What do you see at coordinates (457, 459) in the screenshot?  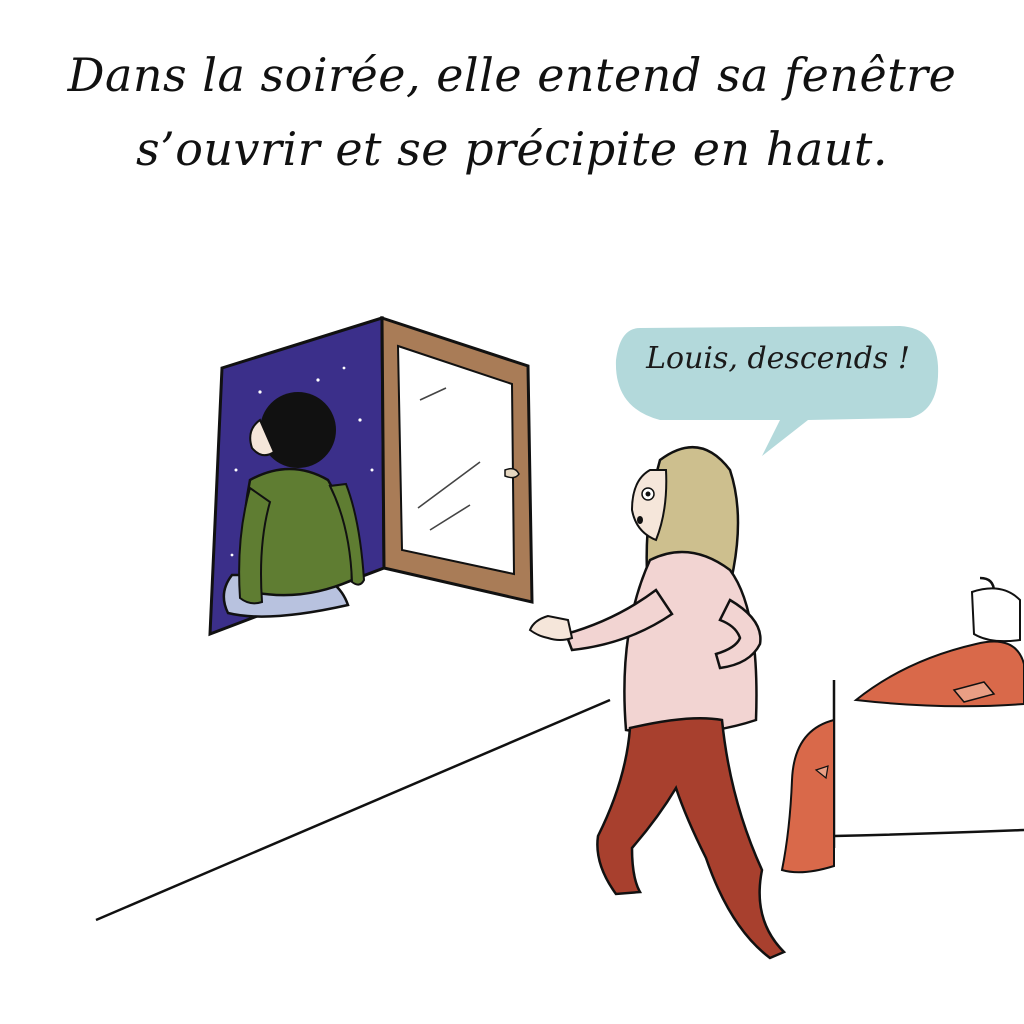 I see `window-pane` at bounding box center [457, 459].